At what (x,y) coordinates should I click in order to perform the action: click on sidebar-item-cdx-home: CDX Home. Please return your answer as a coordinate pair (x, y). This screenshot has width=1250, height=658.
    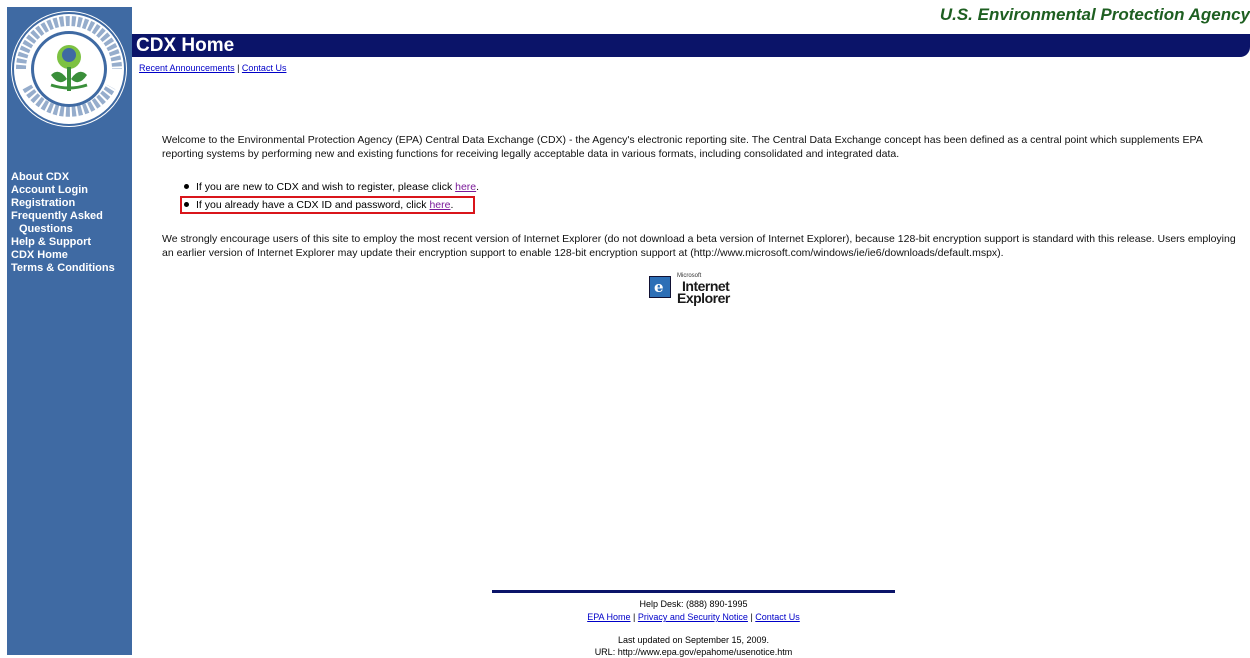
    Looking at the image, I should click on (63, 255).